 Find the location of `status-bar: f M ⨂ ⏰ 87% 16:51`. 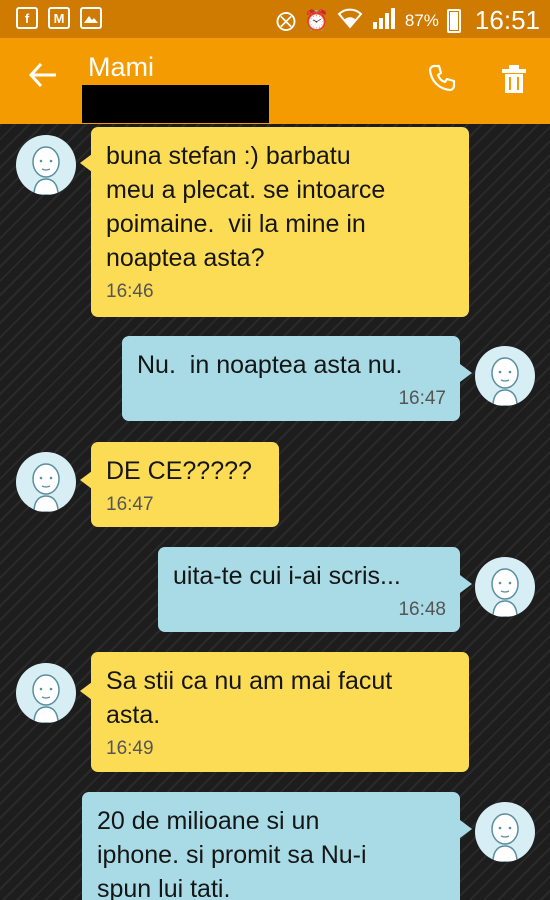

status-bar: f M ⨂ ⏰ 87% 16:51 is located at coordinates (275, 19).